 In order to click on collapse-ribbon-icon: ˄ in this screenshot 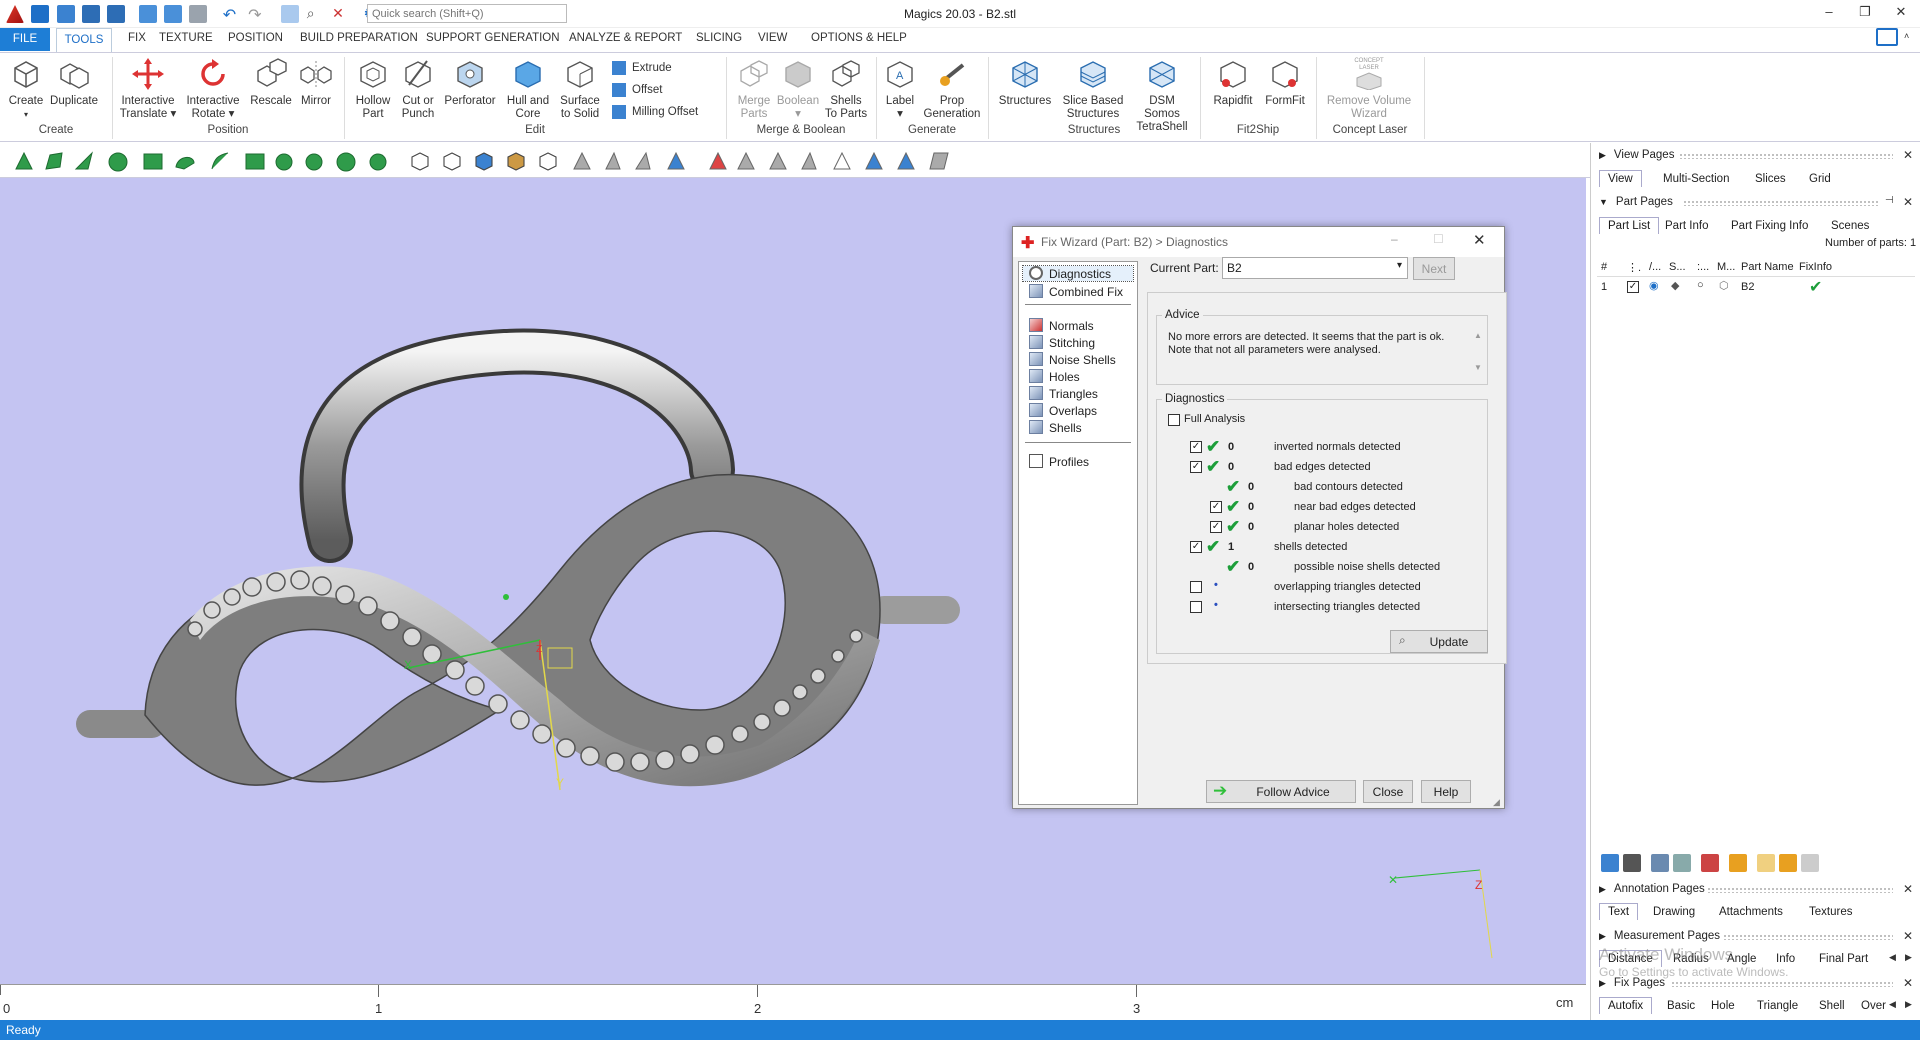, I will do `click(1906, 36)`.